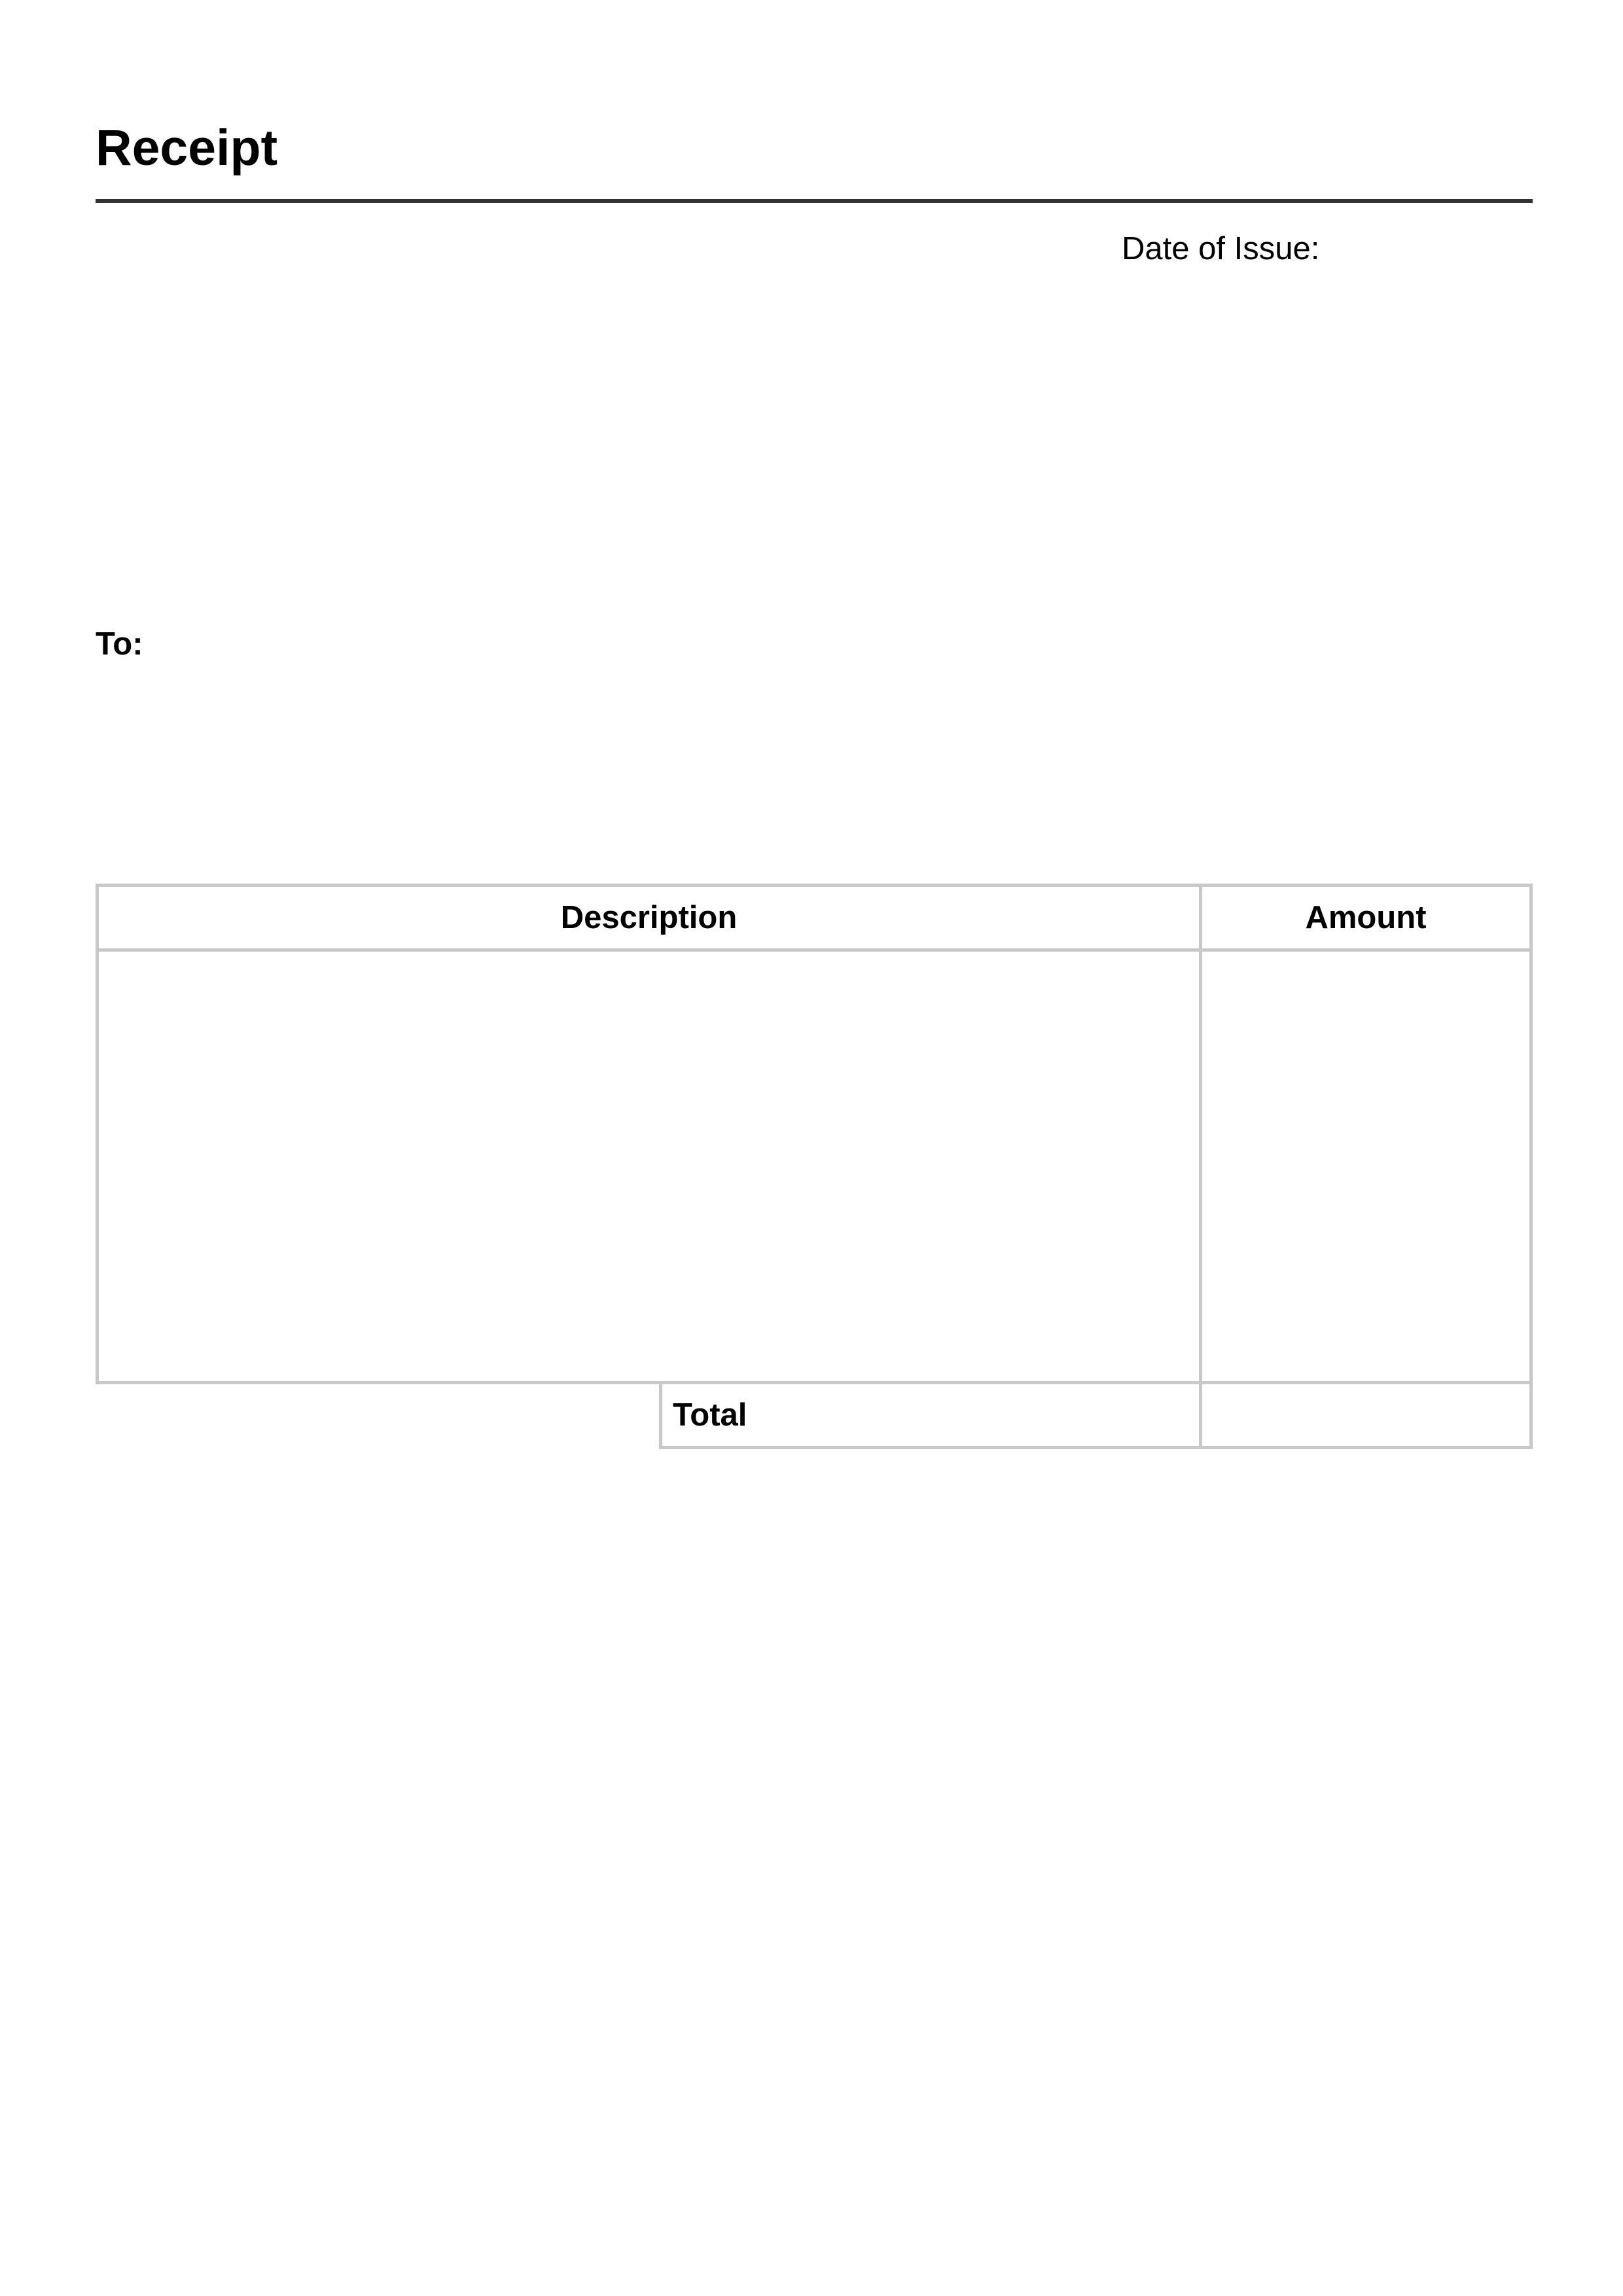 This screenshot has height=2296, width=1623. Describe the element at coordinates (1366, 1166) in the screenshot. I see `table-row-amount-cell` at that location.